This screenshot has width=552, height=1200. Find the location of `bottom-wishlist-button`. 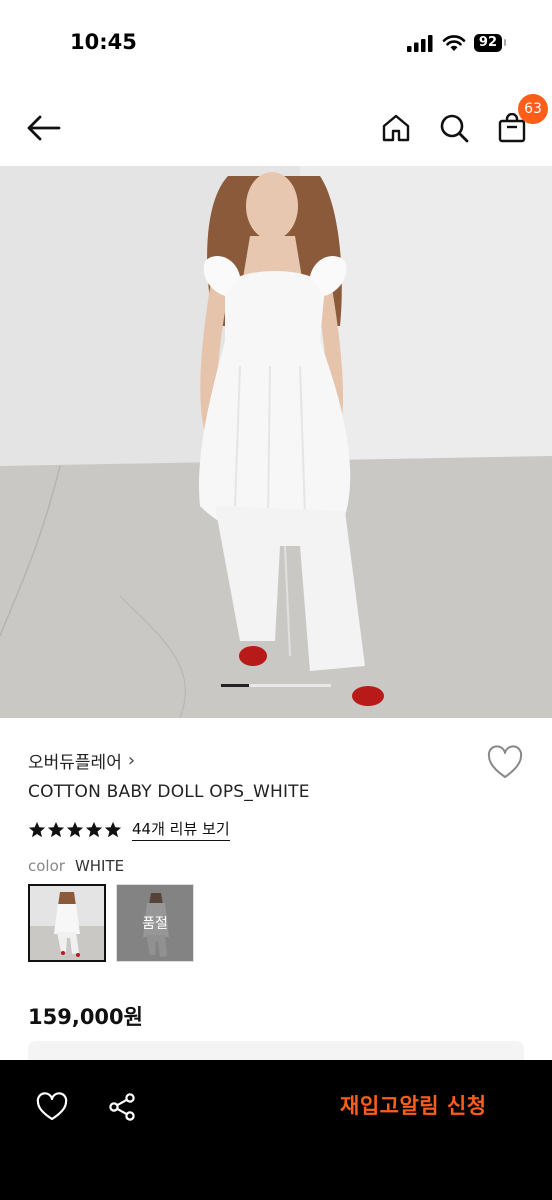

bottom-wishlist-button is located at coordinates (52, 1107).